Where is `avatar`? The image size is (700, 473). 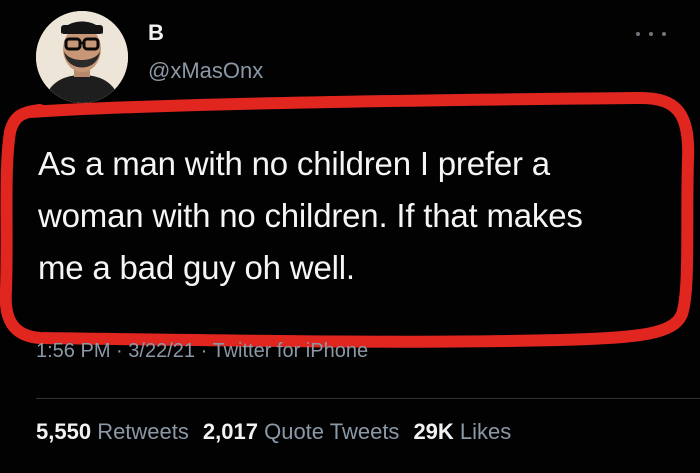
avatar is located at coordinates (82, 57).